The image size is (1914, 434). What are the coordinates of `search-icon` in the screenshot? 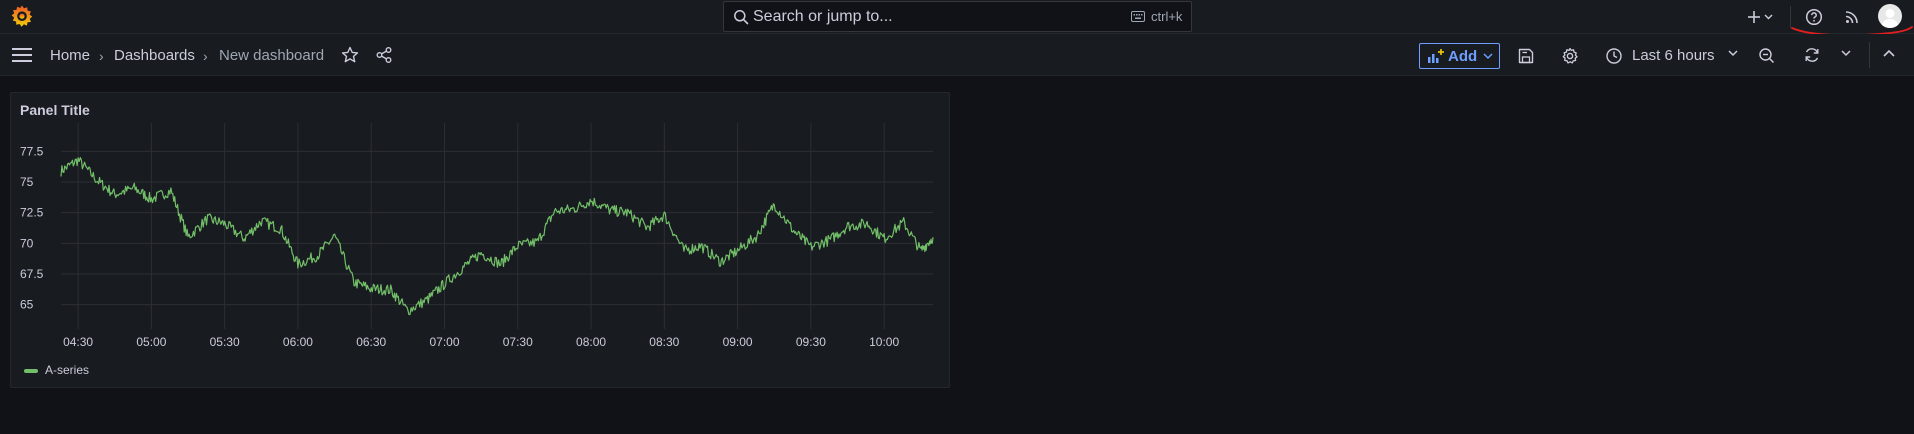 It's located at (741, 17).